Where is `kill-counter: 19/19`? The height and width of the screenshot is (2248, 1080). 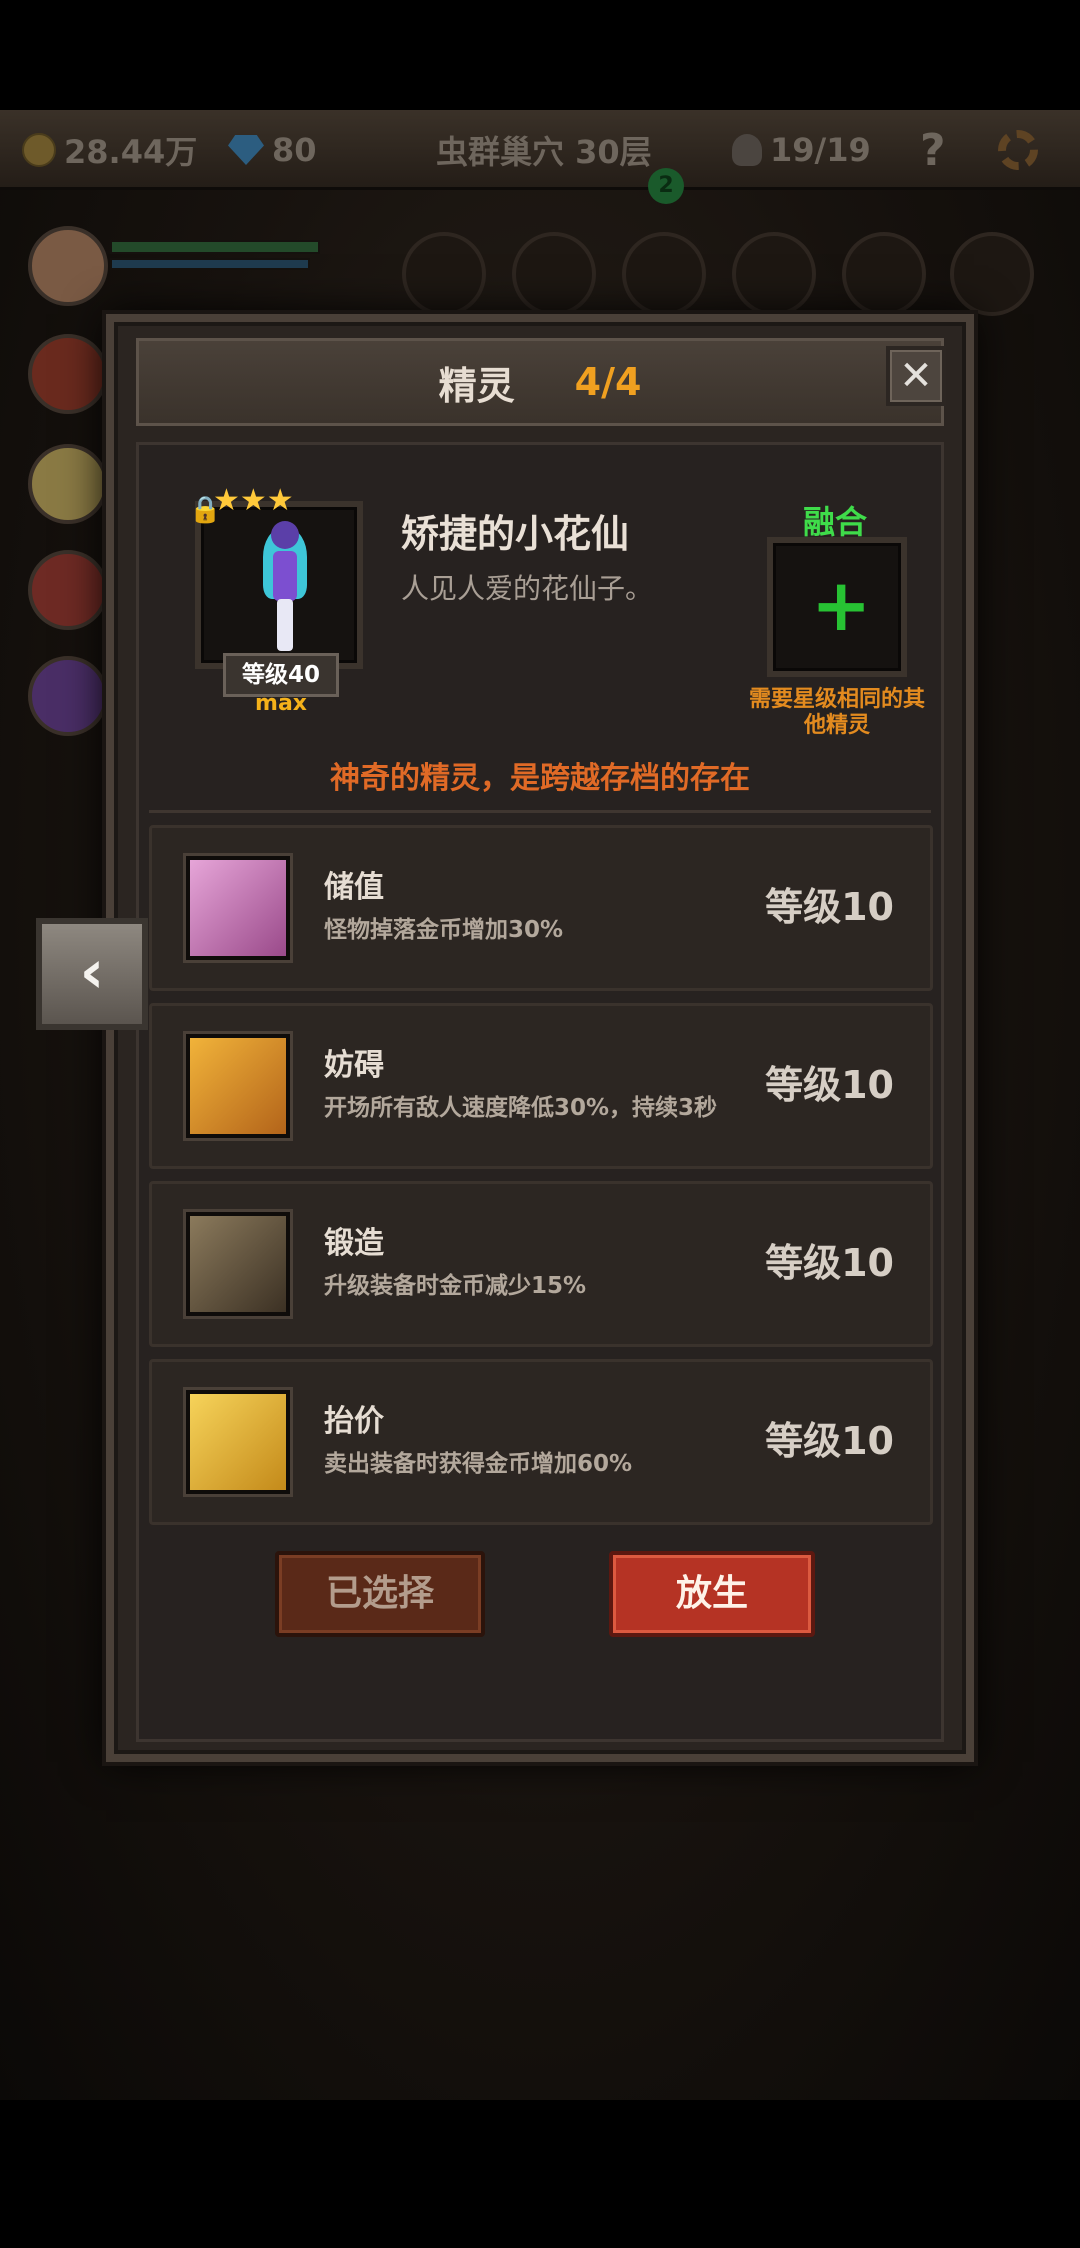
kill-counter: 19/19 is located at coordinates (801, 150).